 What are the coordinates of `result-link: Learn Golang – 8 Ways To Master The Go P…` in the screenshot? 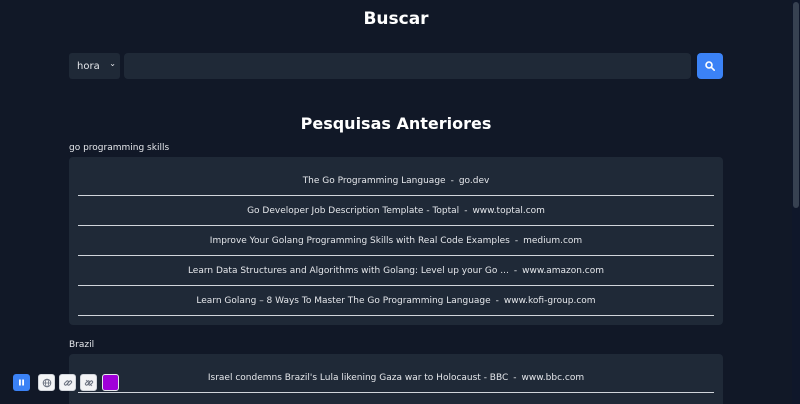 It's located at (396, 301).